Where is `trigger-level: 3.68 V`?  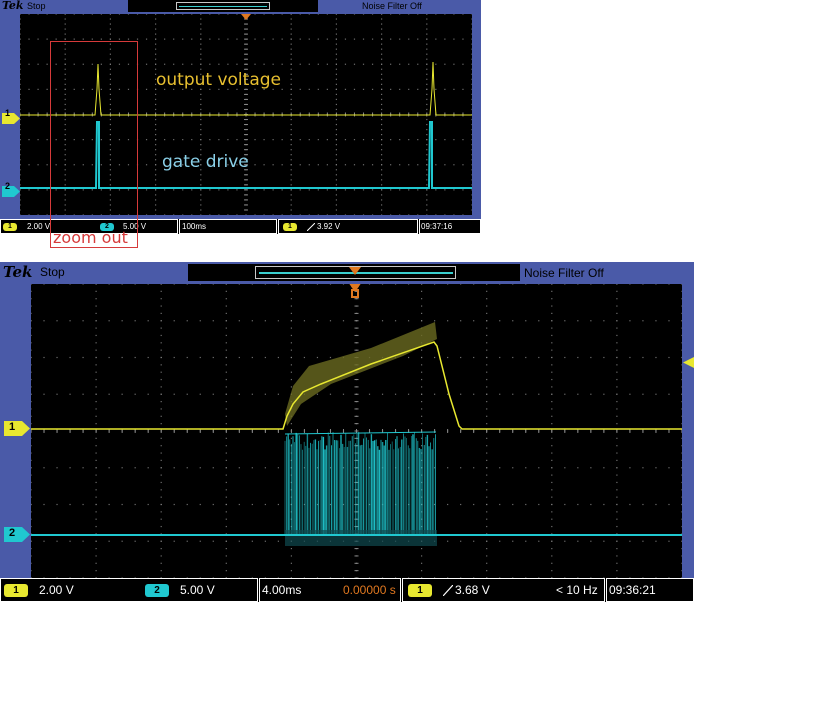
trigger-level: 3.68 V is located at coordinates (472, 590).